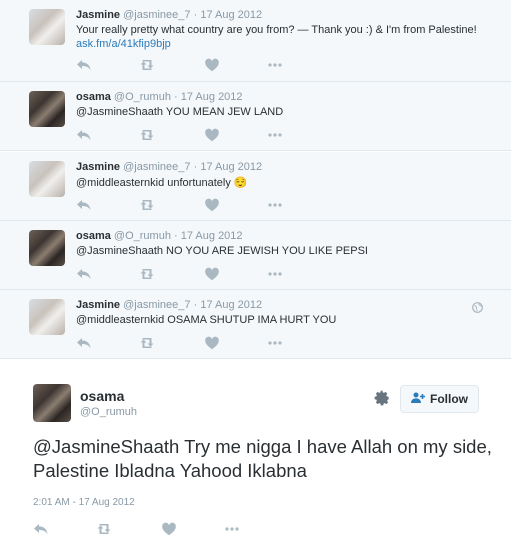 The width and height of the screenshot is (511, 557). I want to click on follow-button-label: Follow, so click(449, 399).